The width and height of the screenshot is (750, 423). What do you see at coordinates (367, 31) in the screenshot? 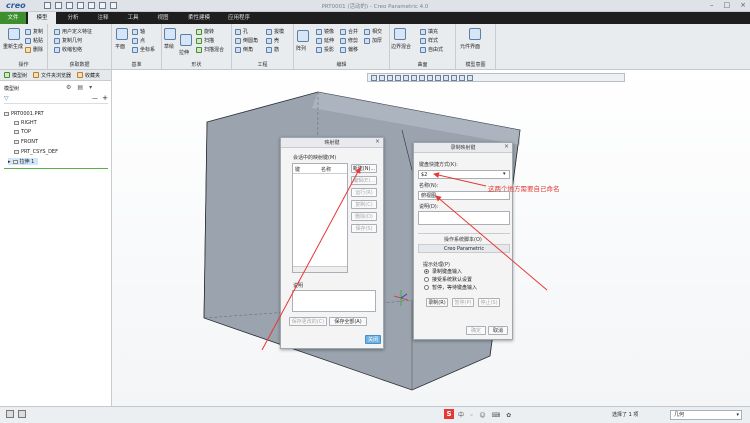
I see `intersect-icon` at bounding box center [367, 31].